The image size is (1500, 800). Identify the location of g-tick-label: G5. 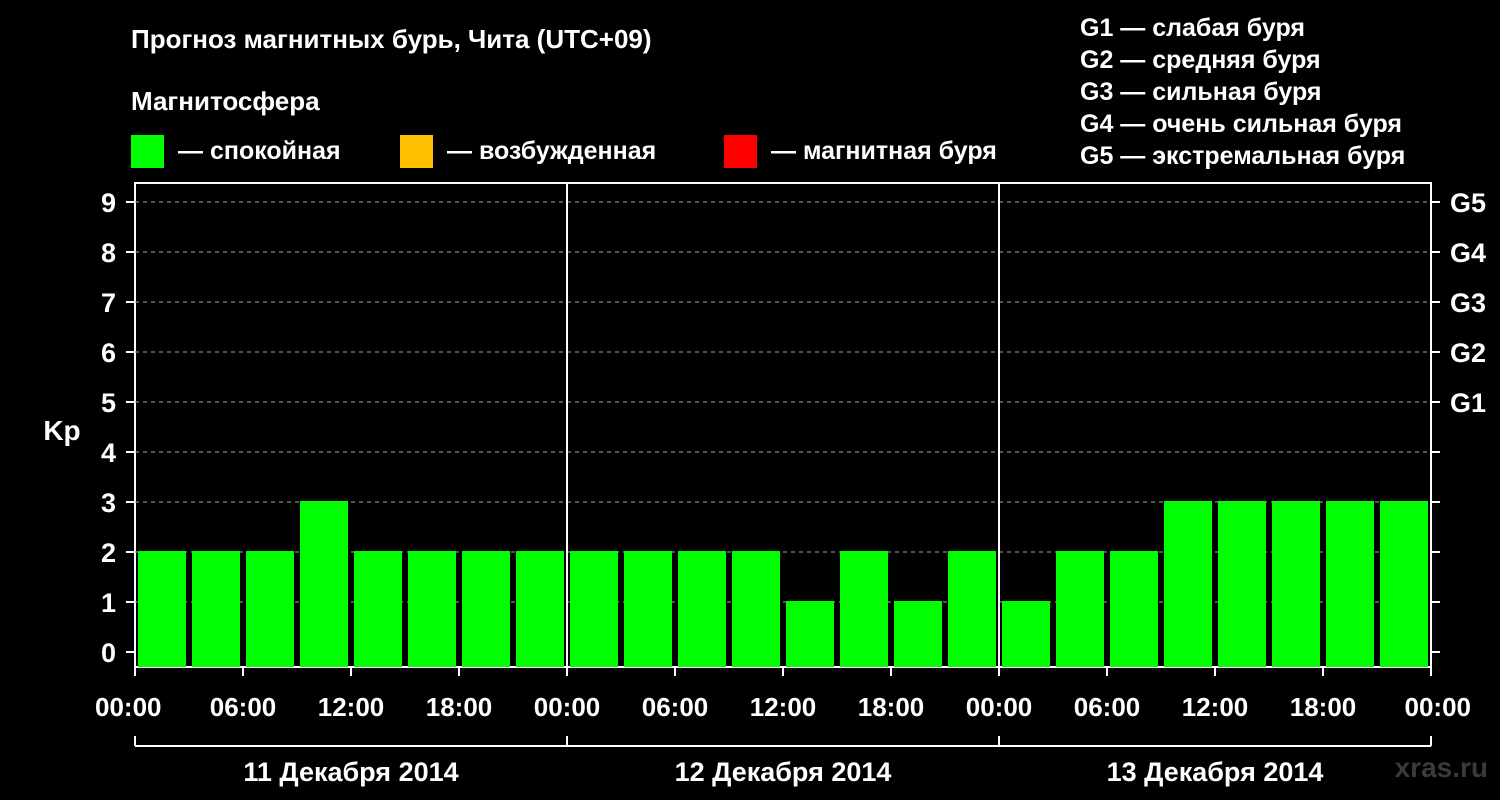
(1468, 203).